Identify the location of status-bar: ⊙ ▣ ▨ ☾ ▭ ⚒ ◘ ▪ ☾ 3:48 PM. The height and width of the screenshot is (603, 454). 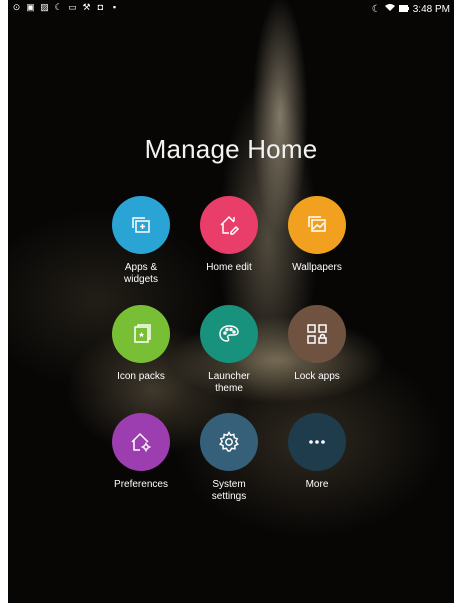
(231, 10).